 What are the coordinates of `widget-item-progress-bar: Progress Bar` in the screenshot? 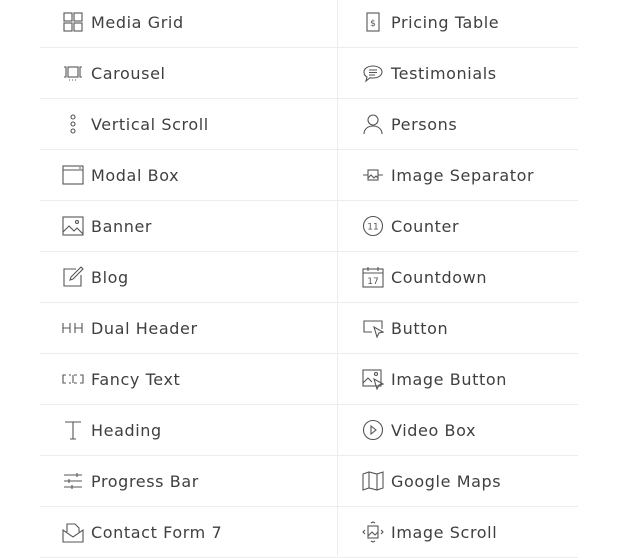 It's located at (188, 481).